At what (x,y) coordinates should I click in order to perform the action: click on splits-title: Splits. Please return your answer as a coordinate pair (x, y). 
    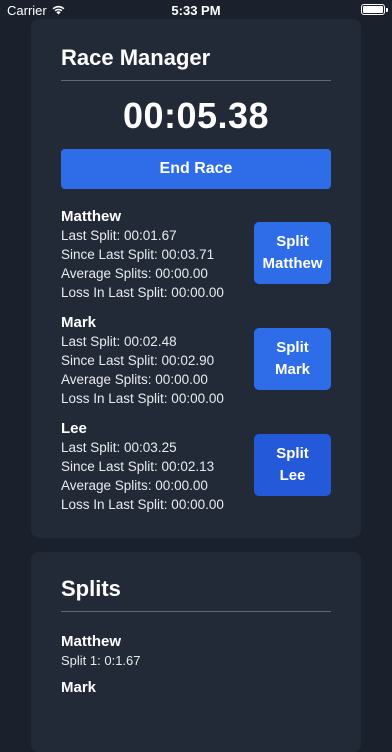
    Looking at the image, I should click on (91, 588).